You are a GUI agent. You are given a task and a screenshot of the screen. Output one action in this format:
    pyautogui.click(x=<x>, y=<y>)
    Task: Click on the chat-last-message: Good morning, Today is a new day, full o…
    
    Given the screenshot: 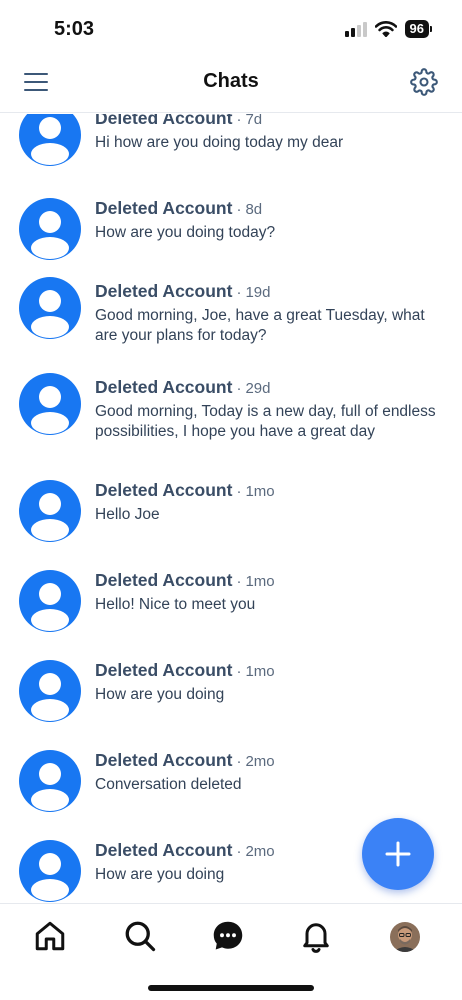 What is the action you would take?
    pyautogui.click(x=265, y=421)
    